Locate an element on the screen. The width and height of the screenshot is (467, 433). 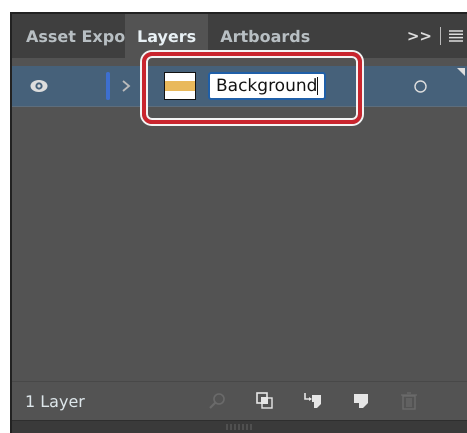
menu-icon is located at coordinates (456, 36).